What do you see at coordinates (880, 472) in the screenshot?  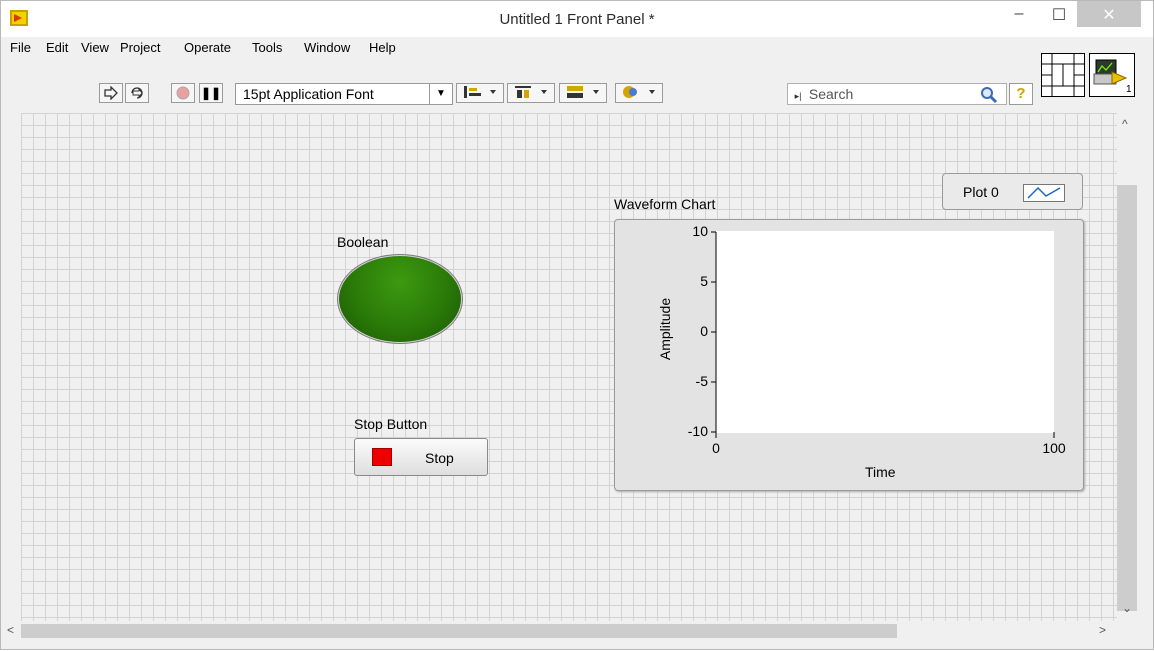 I see `x-axis-label: Time` at bounding box center [880, 472].